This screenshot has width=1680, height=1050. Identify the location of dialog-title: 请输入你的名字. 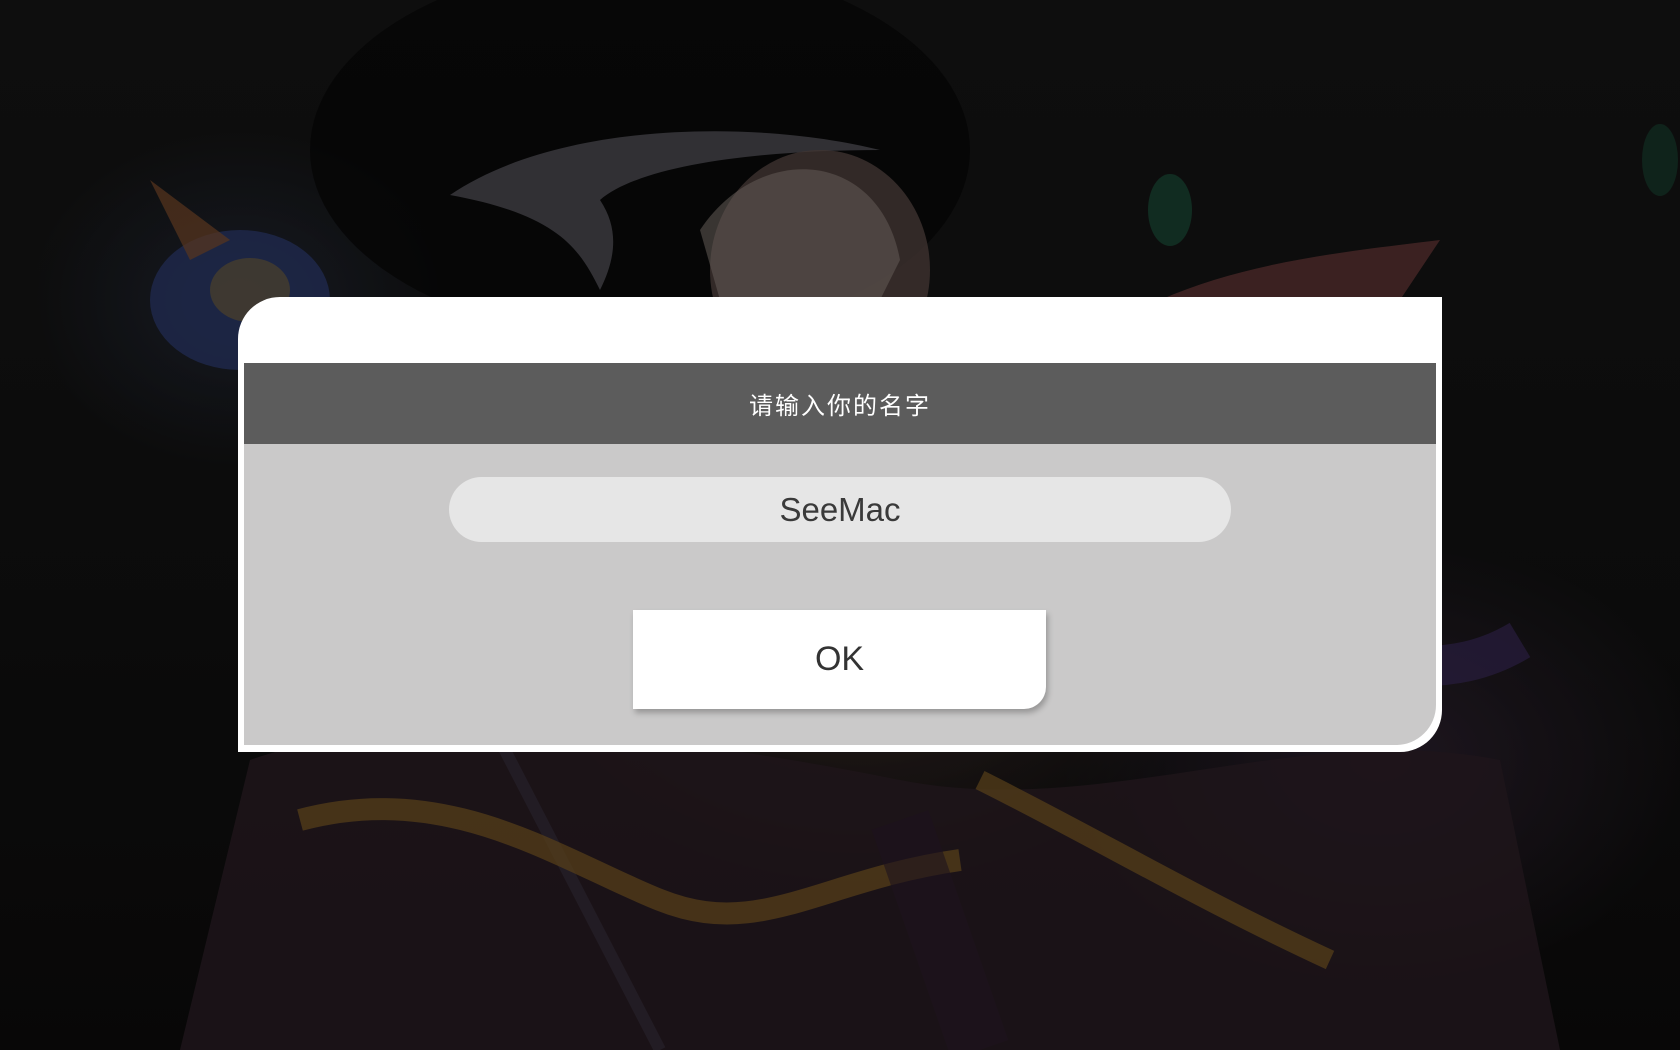
(840, 406).